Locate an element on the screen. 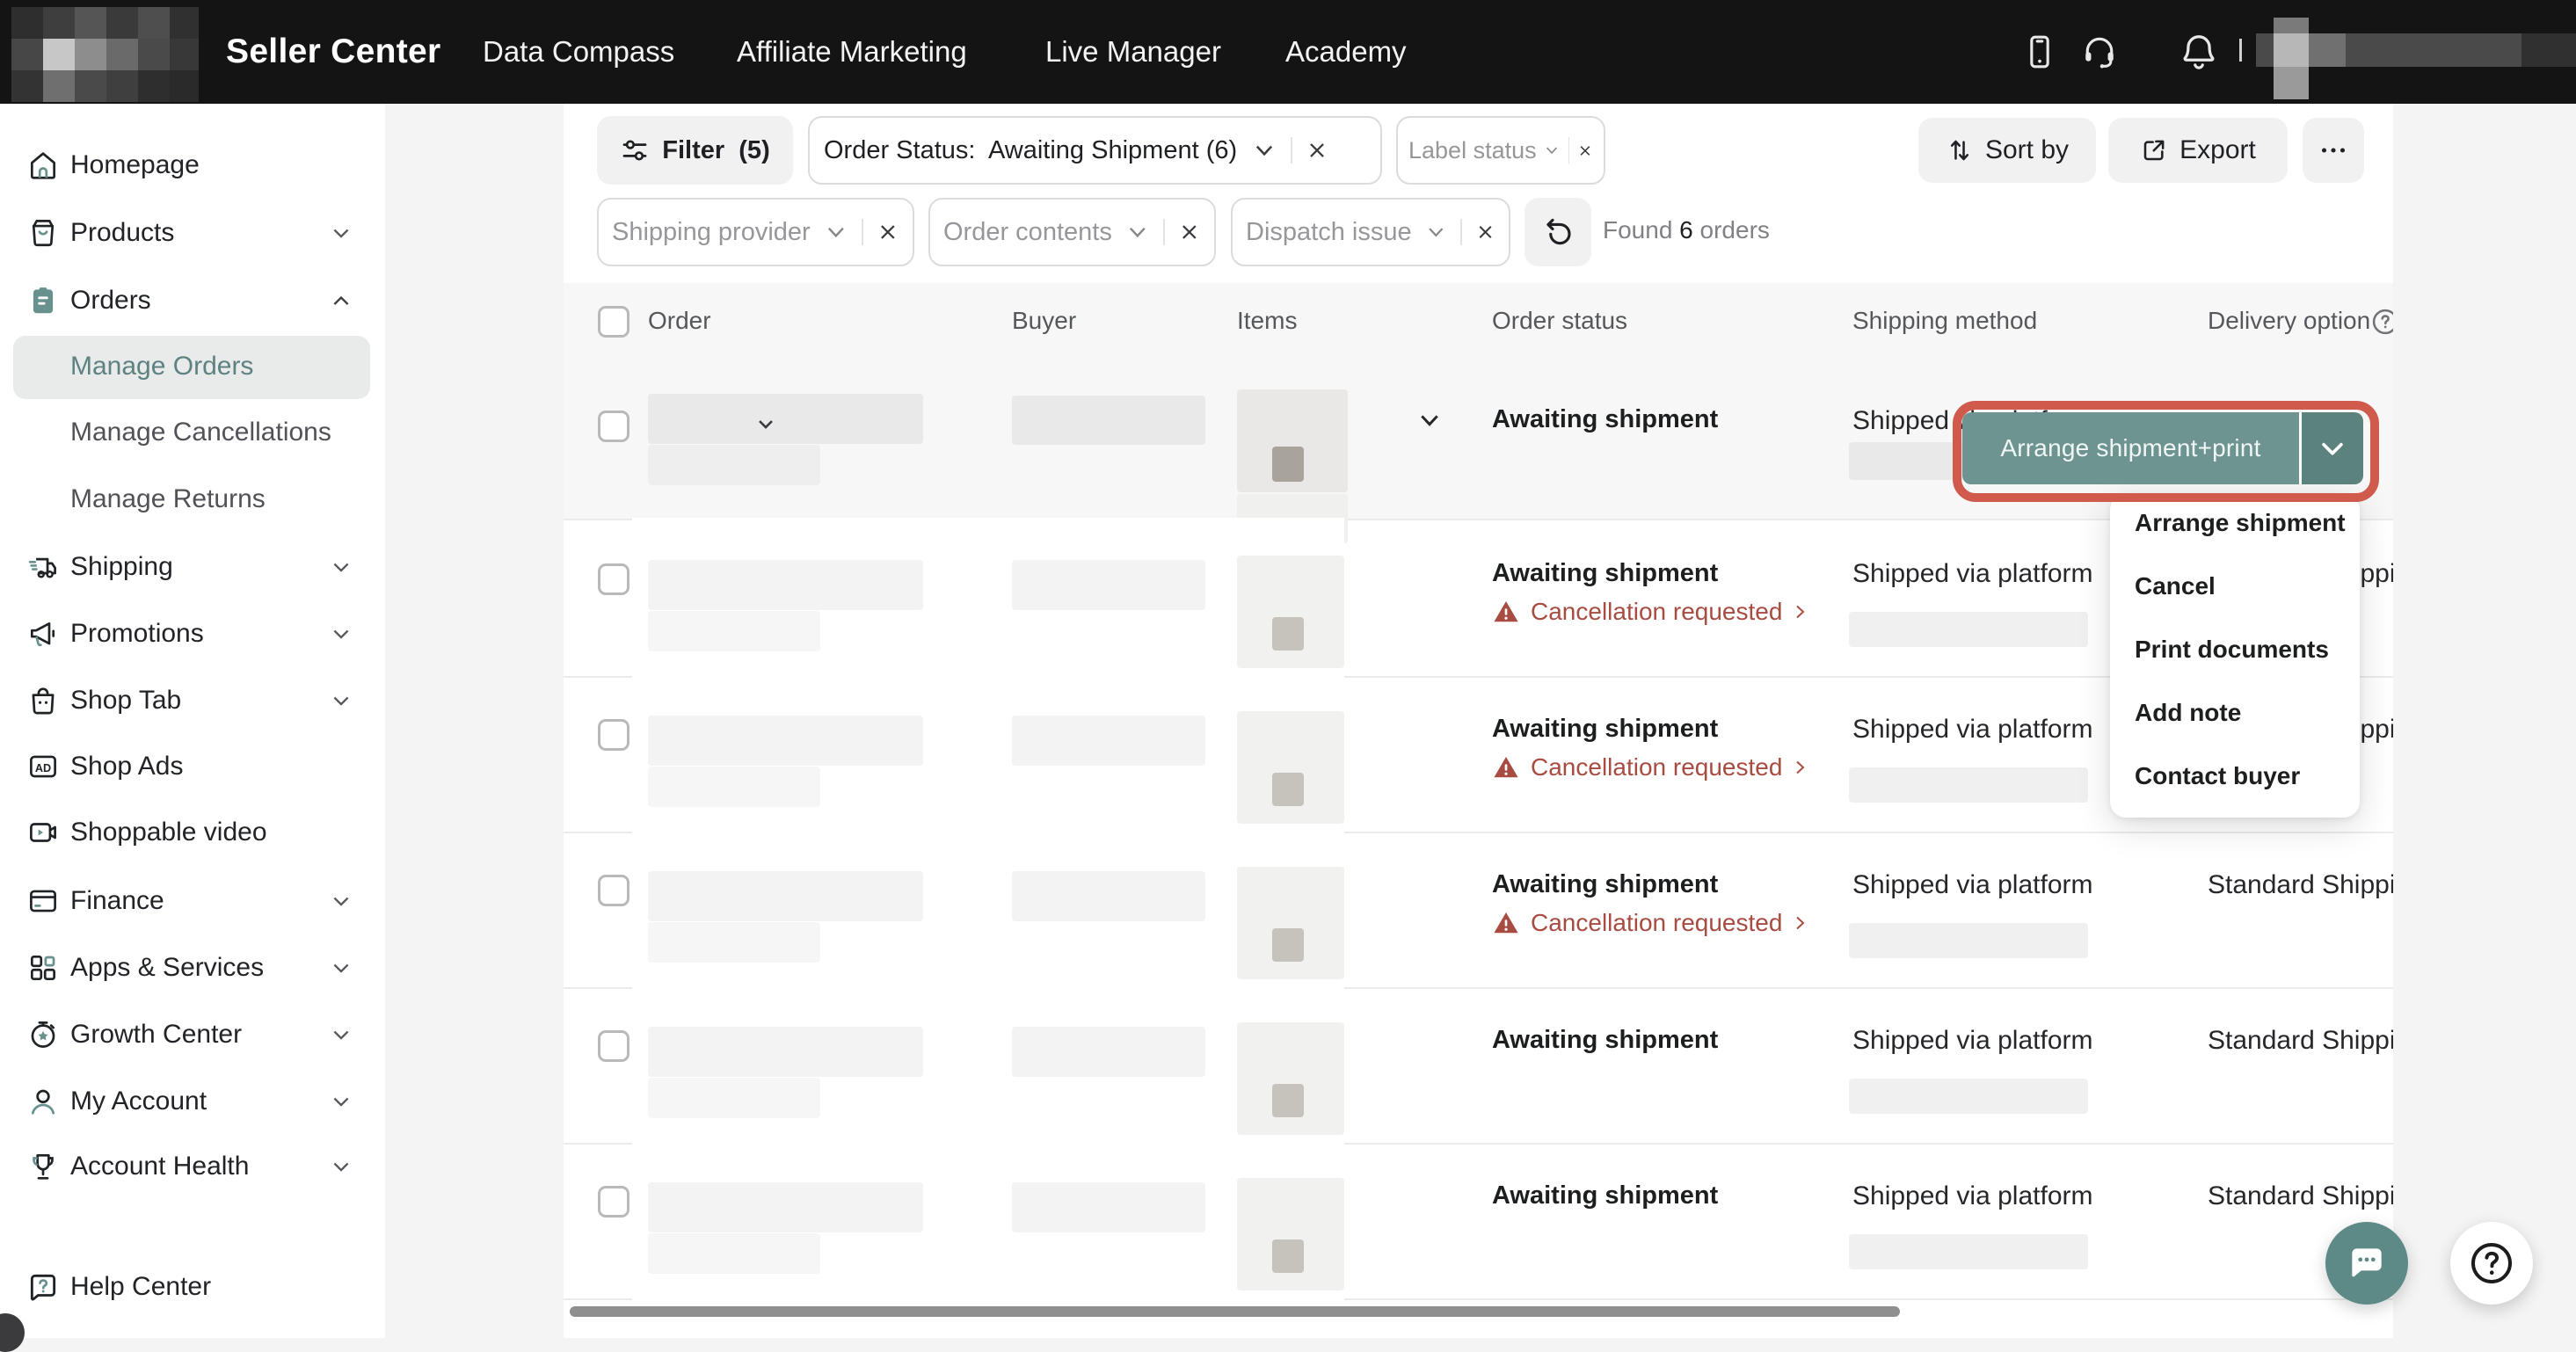 The width and height of the screenshot is (2576, 1352). svg-text: AD is located at coordinates (43, 768).